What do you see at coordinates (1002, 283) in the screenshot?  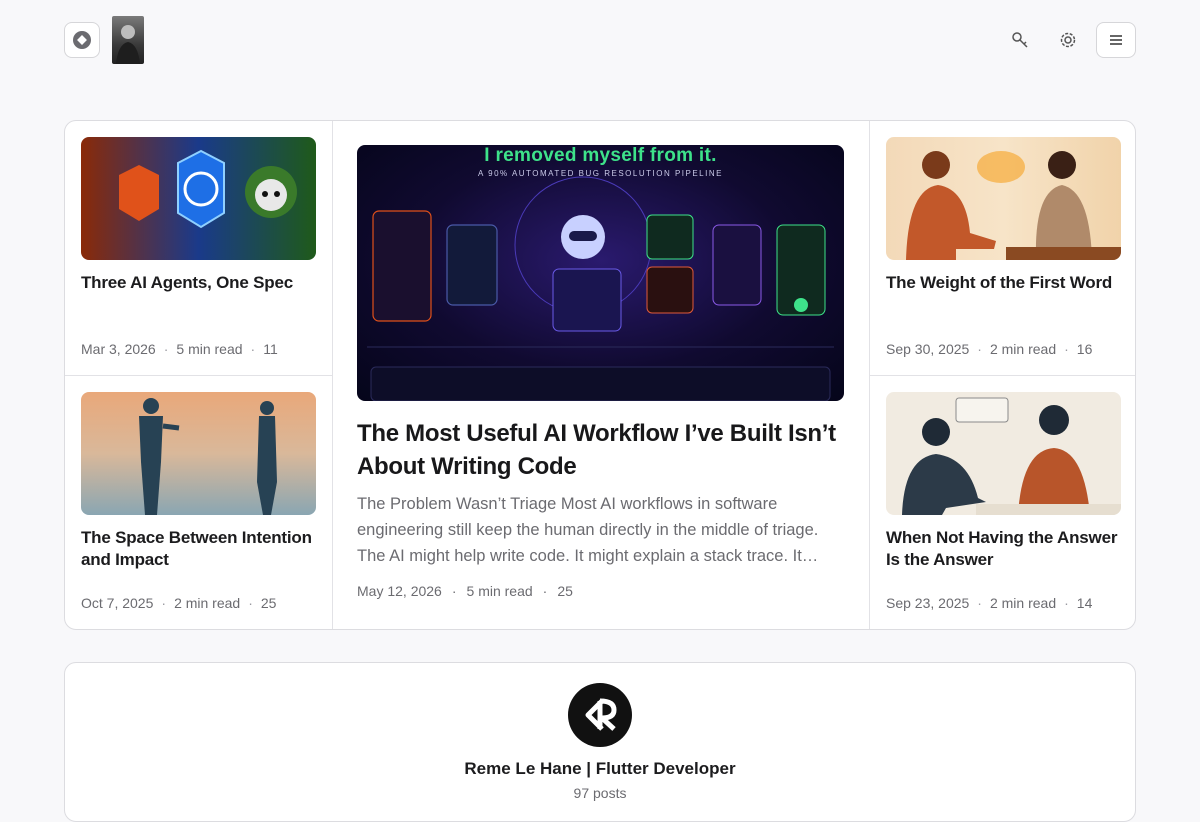 I see `post-title: The Weight of the First Word` at bounding box center [1002, 283].